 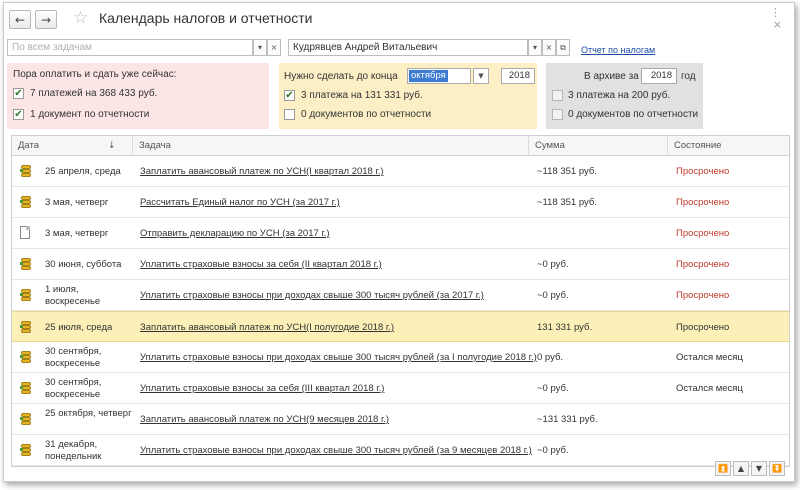 What do you see at coordinates (777, 24) in the screenshot?
I see `close-icon: ×` at bounding box center [777, 24].